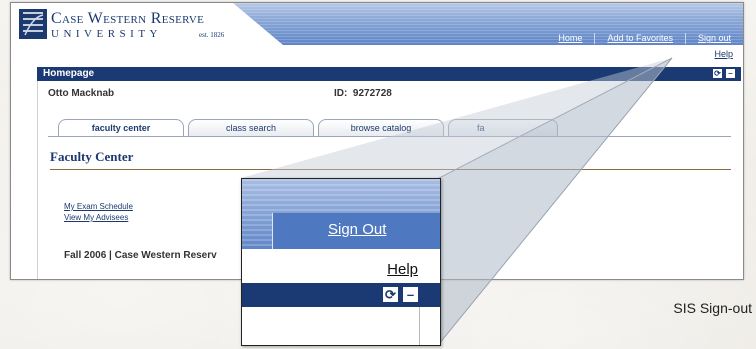 Image resolution: width=756 pixels, height=349 pixels. What do you see at coordinates (357, 229) in the screenshot?
I see `zoom-sign-out-link: Sign Out` at bounding box center [357, 229].